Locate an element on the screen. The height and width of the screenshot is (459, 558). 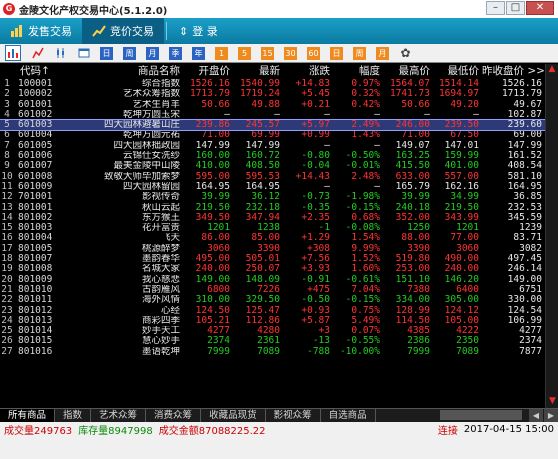
row-last: 36.12 is located at coordinates (265, 197).